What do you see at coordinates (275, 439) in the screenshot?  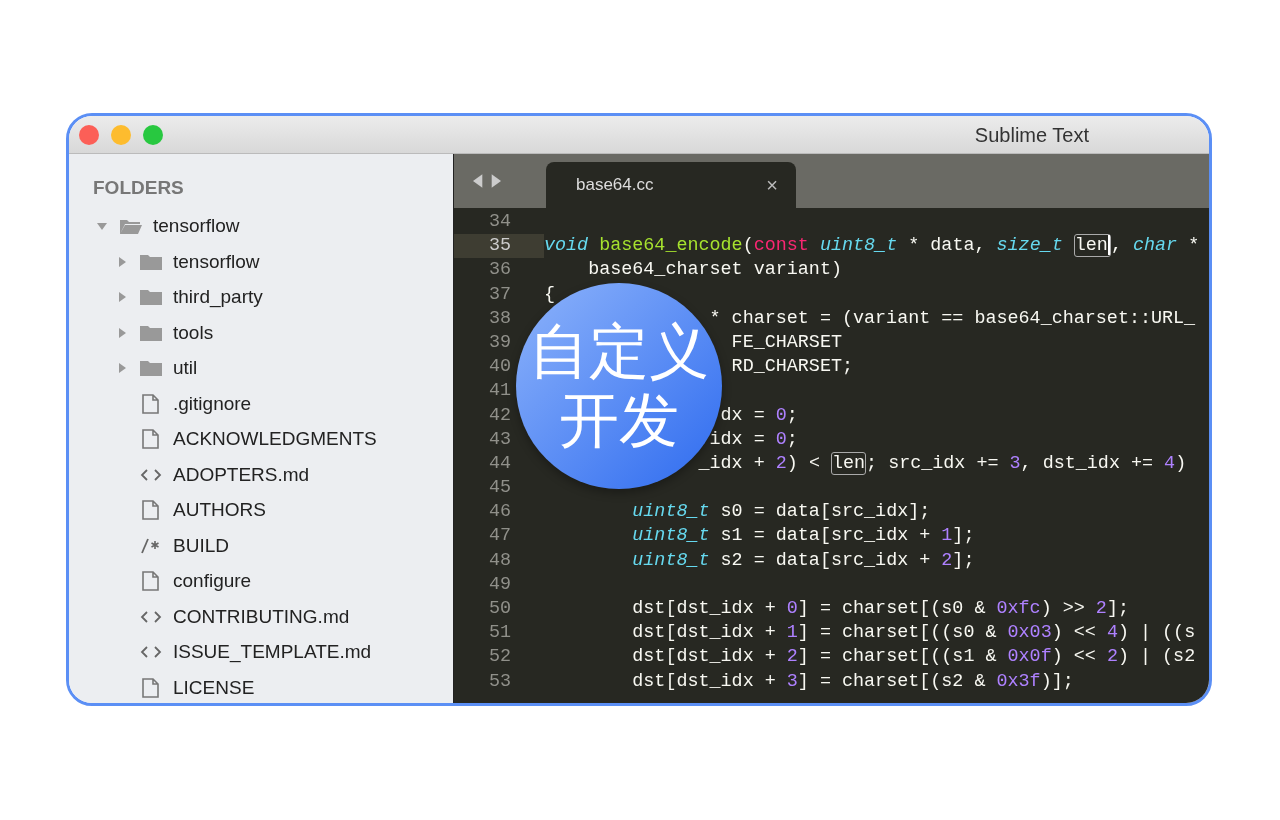 I see `file-item: ACKNOWLEDGMENTS` at bounding box center [275, 439].